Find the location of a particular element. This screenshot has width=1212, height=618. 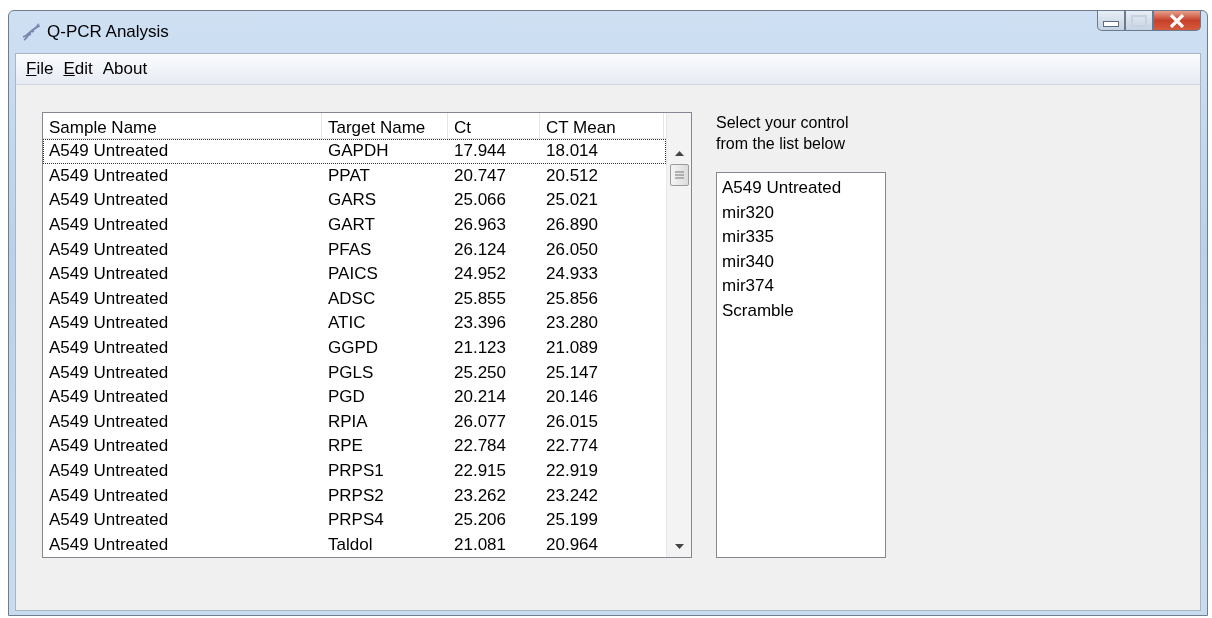

table-cell-text: 25.199 is located at coordinates (572, 520).